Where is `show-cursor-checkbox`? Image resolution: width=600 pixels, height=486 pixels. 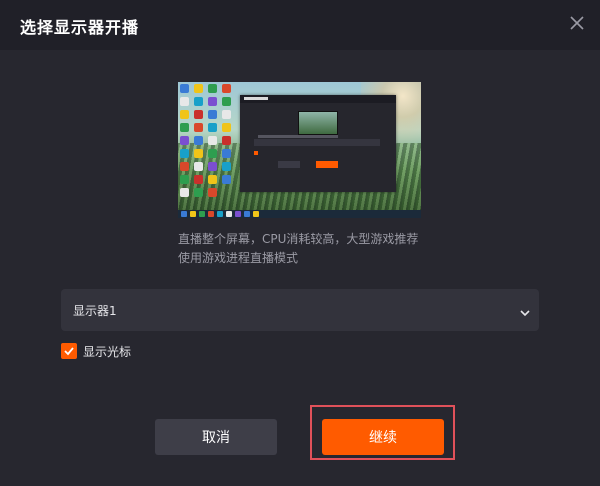
show-cursor-checkbox is located at coordinates (69, 351).